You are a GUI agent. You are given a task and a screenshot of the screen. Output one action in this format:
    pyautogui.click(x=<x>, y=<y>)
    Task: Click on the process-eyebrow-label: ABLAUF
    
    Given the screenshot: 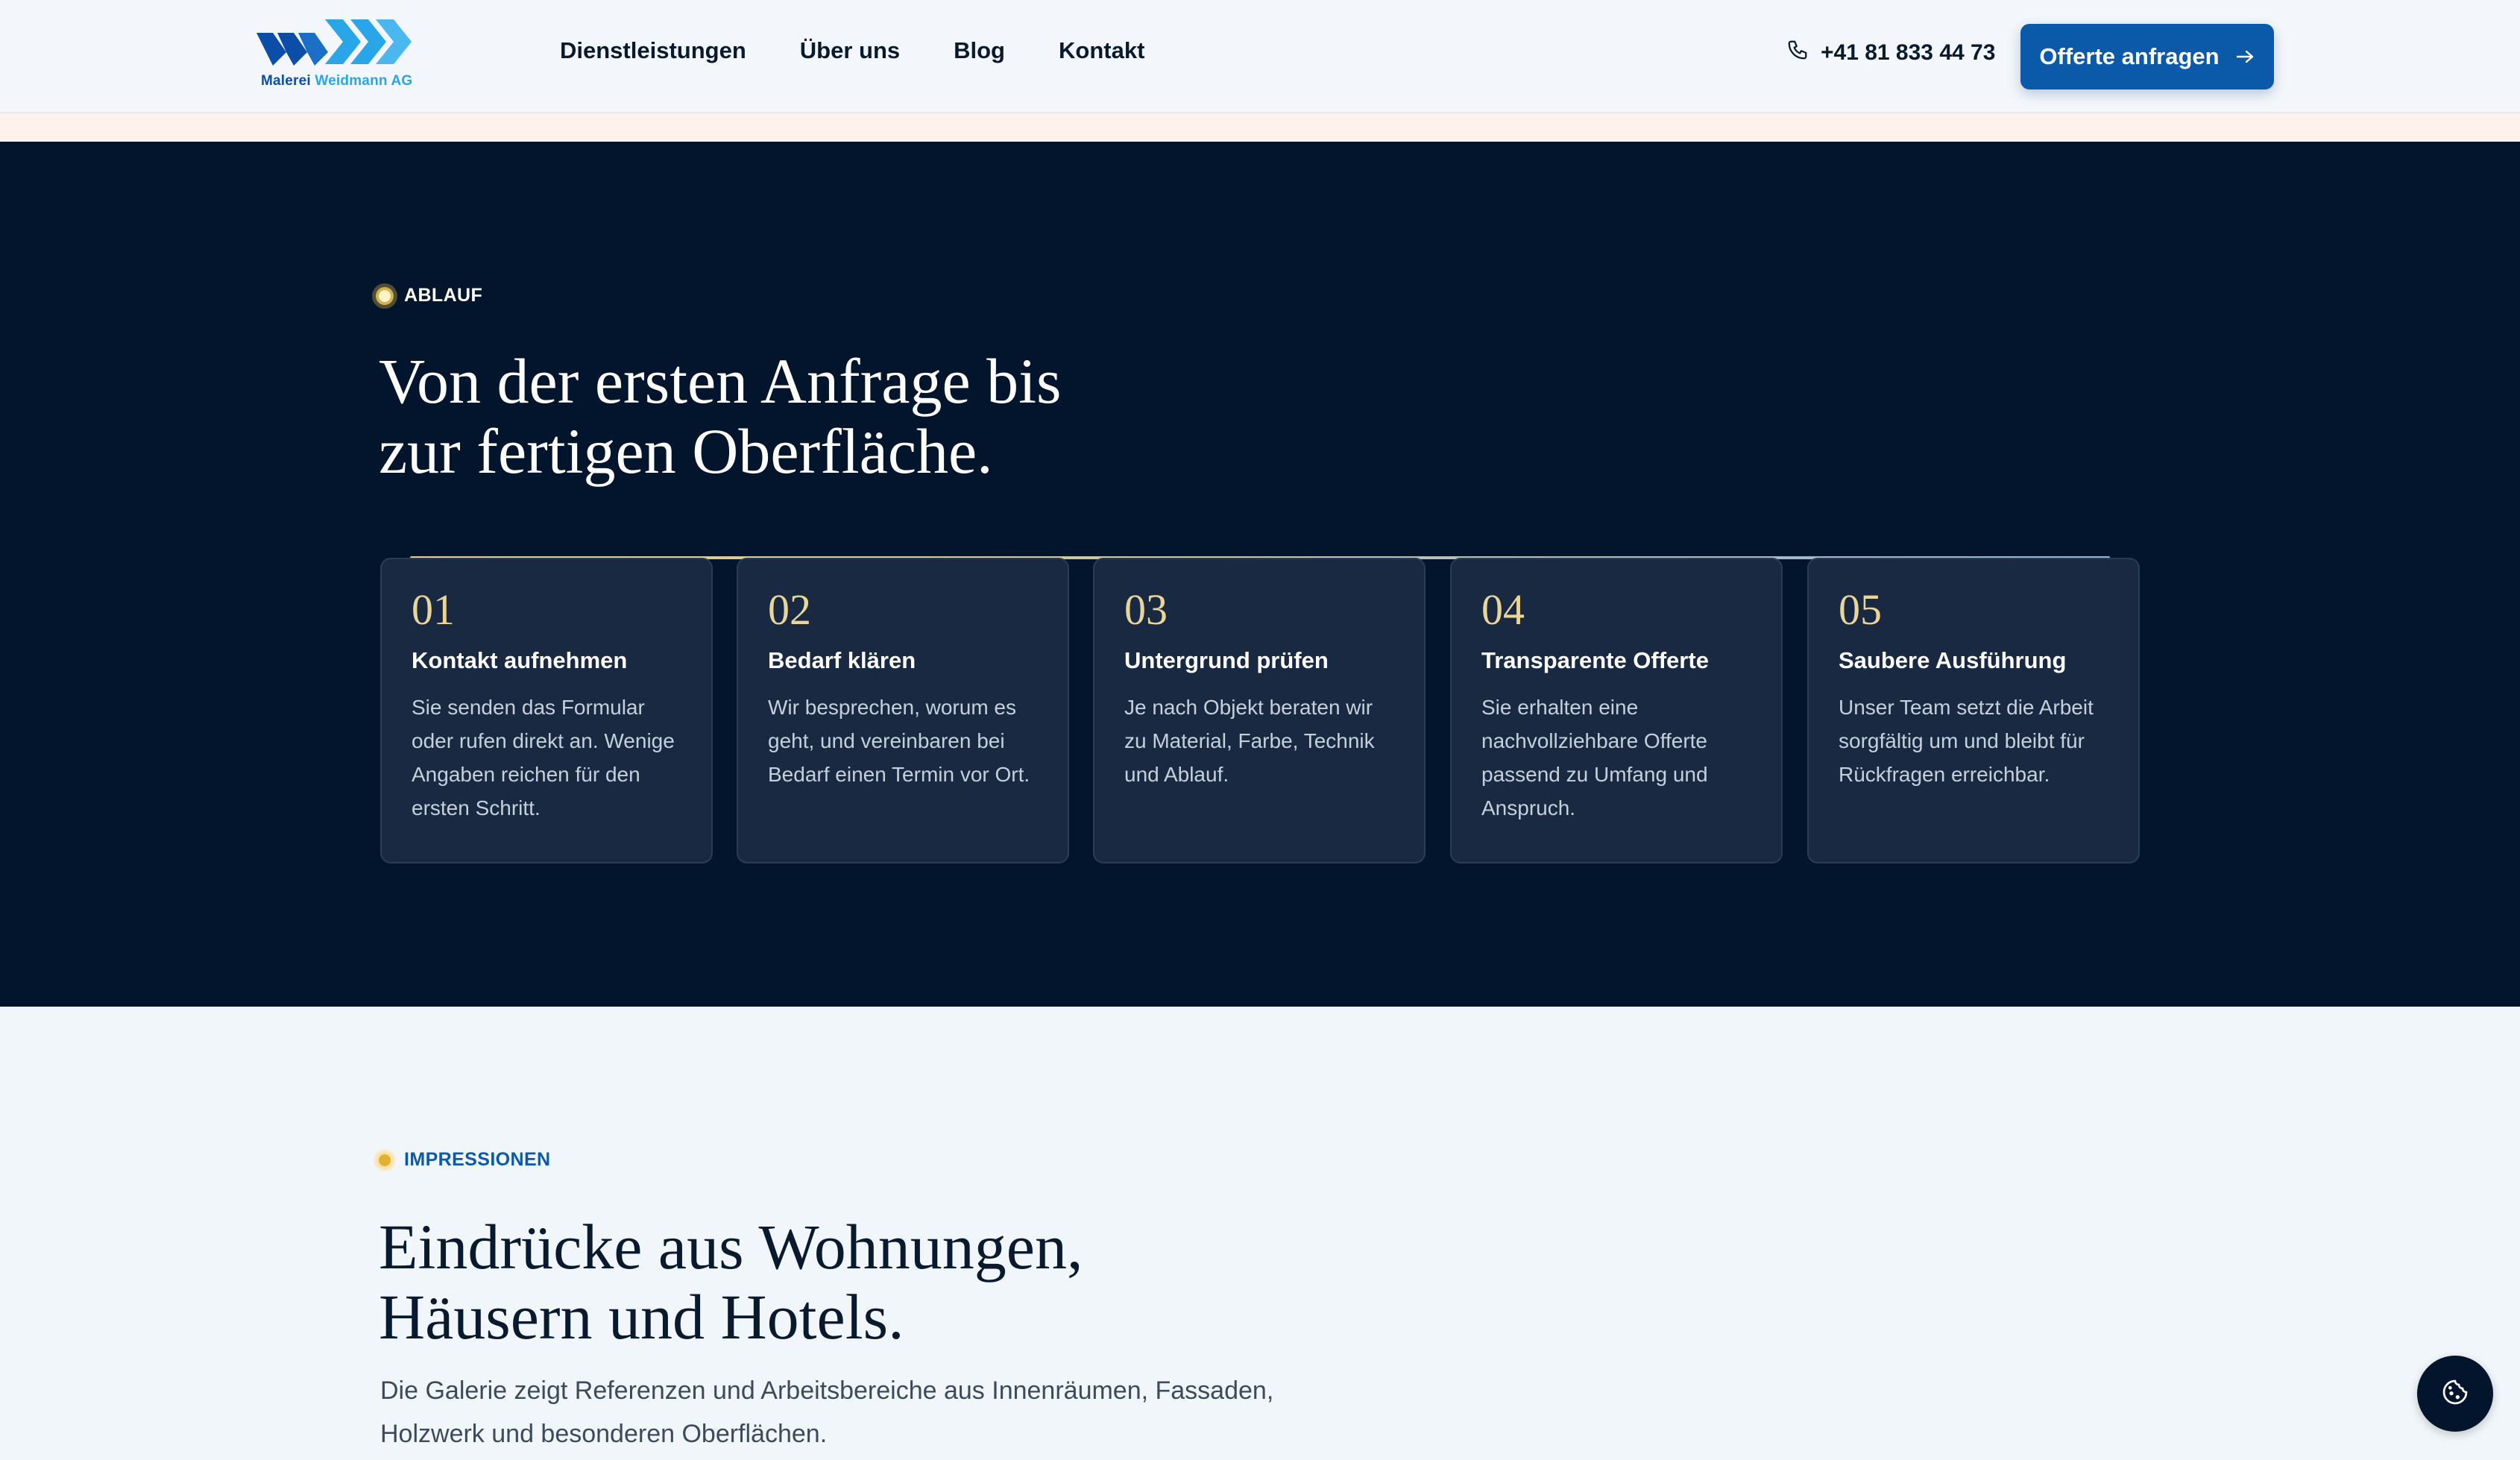 What is the action you would take?
    pyautogui.click(x=443, y=295)
    